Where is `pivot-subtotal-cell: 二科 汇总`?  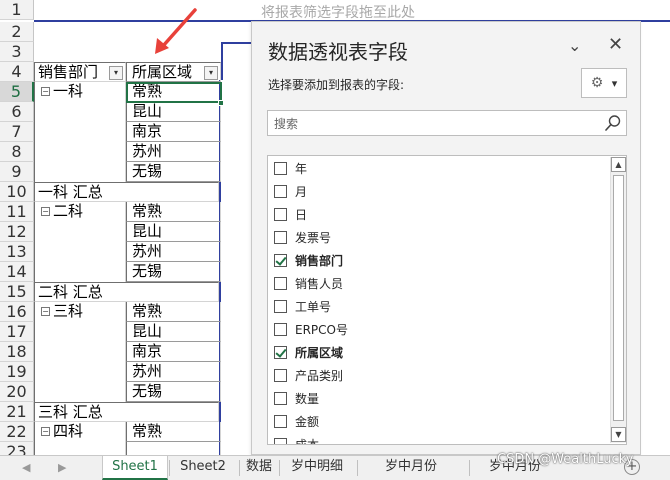
pivot-subtotal-cell: 二科 汇总 is located at coordinates (126, 292).